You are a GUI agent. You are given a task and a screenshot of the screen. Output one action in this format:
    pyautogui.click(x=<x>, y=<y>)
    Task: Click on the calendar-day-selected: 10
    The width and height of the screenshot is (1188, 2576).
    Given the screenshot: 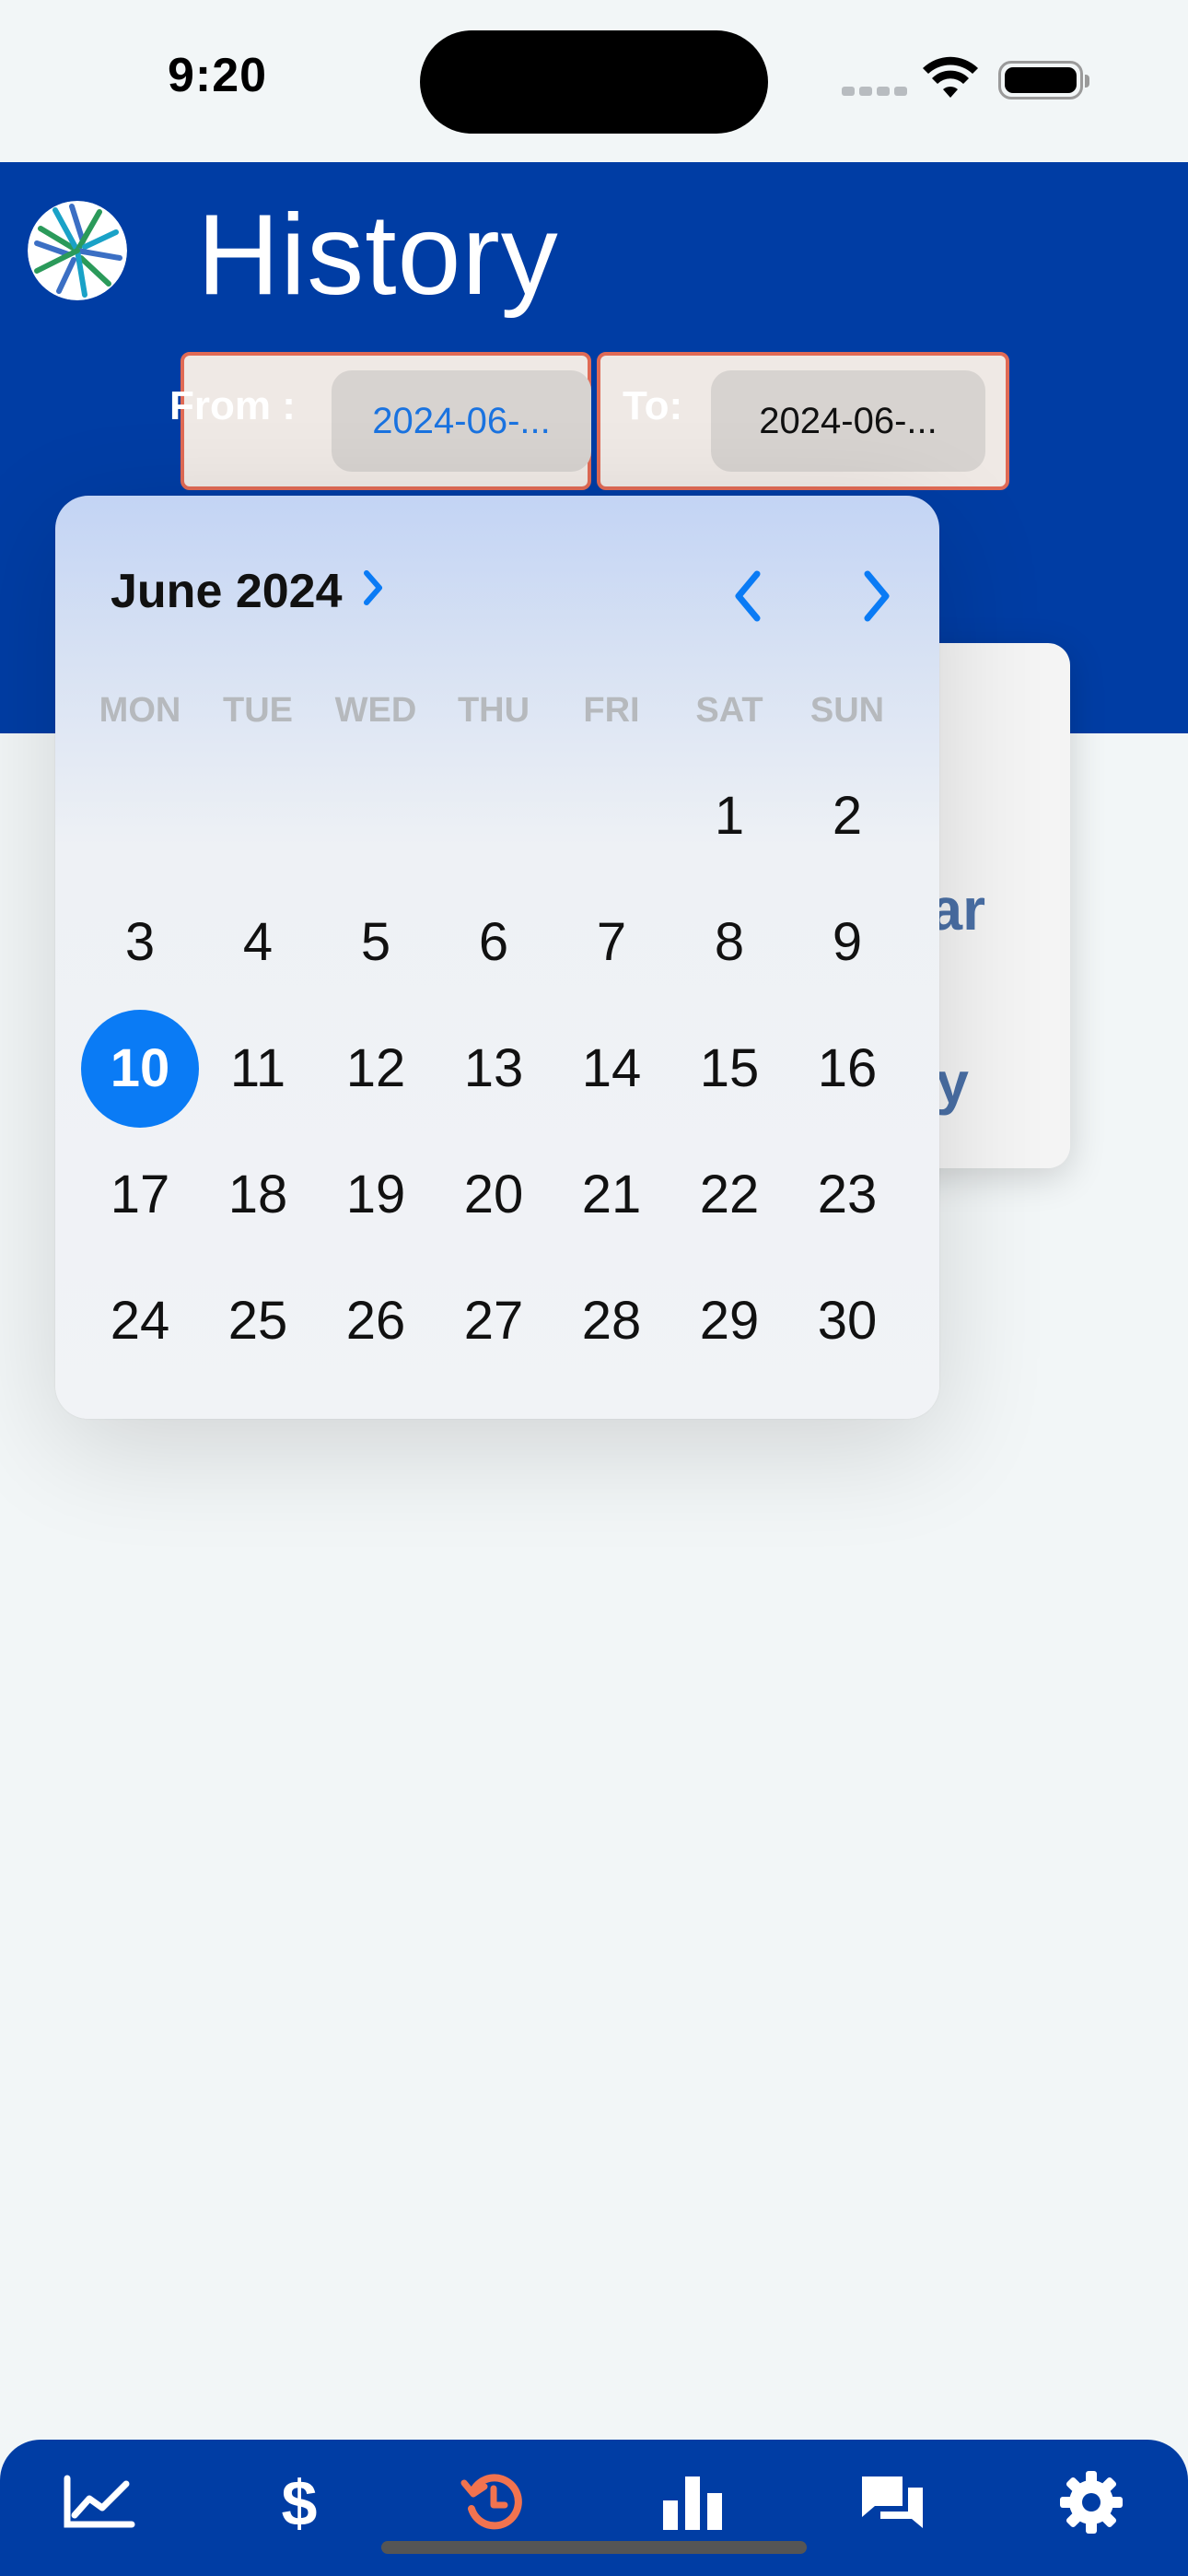 What is the action you would take?
    pyautogui.click(x=140, y=1069)
    